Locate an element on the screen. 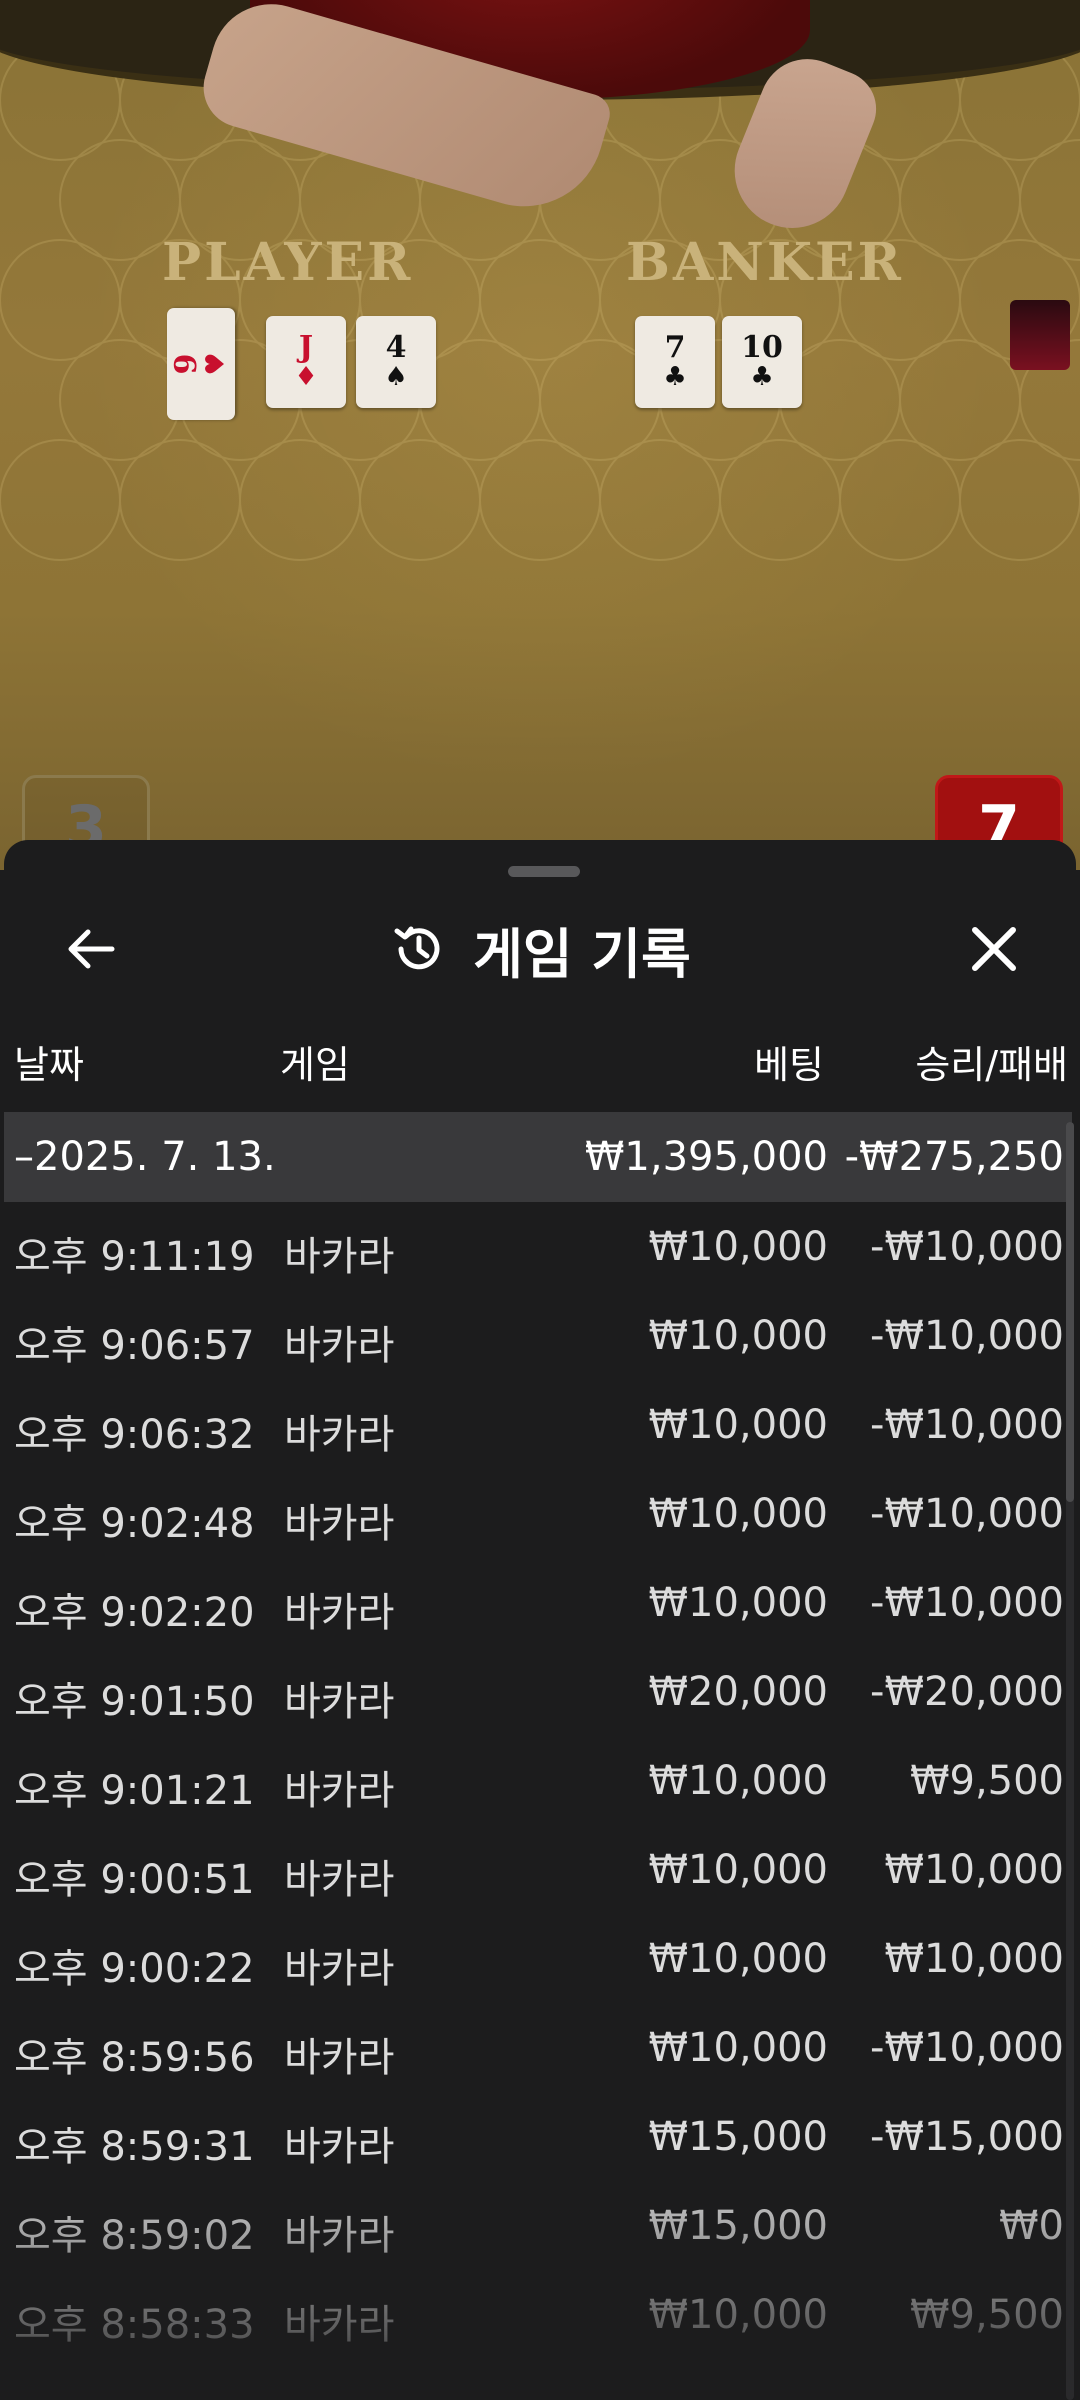  row-time: 오후 9:11:19 is located at coordinates (134, 1257).